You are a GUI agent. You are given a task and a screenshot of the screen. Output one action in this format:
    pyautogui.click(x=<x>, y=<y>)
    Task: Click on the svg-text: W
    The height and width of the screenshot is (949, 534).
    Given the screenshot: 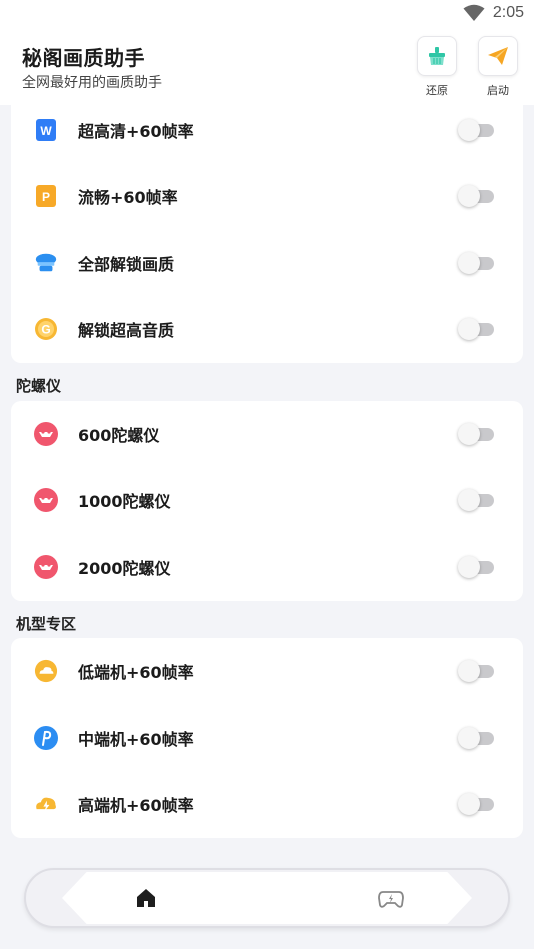 What is the action you would take?
    pyautogui.click(x=46, y=131)
    